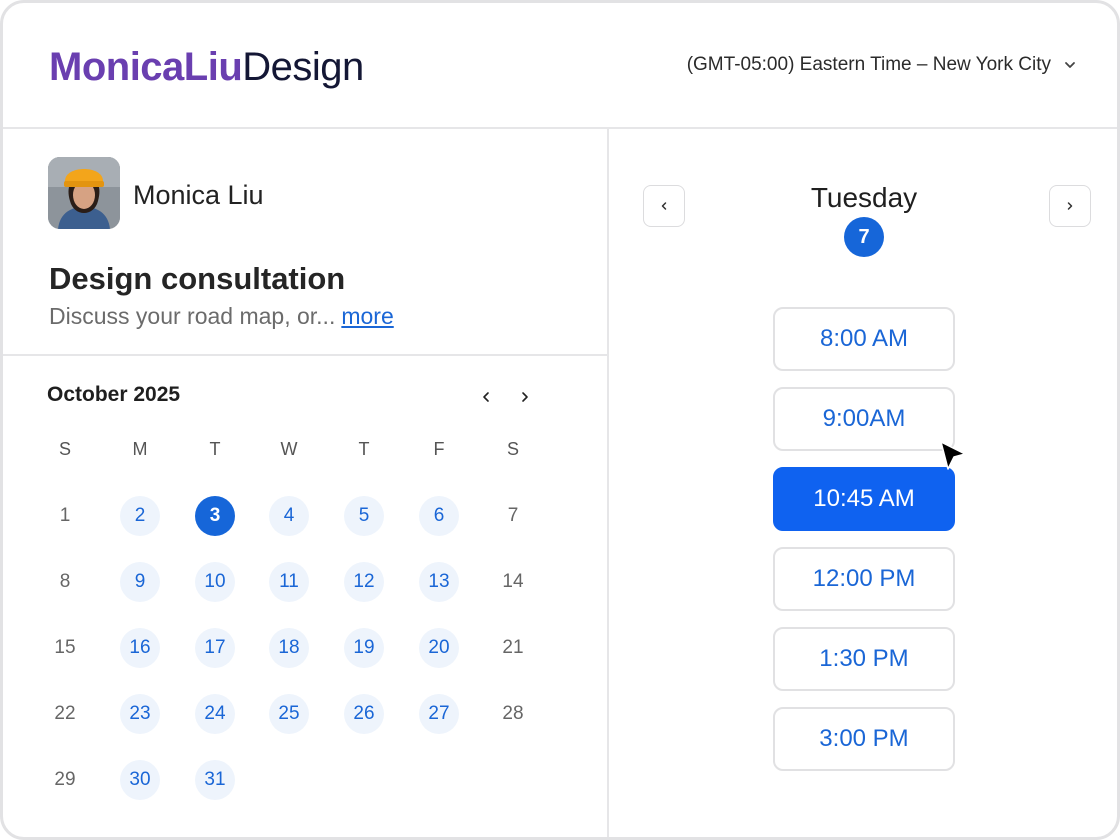 The image size is (1120, 840). I want to click on calendar-day: 25, so click(289, 714).